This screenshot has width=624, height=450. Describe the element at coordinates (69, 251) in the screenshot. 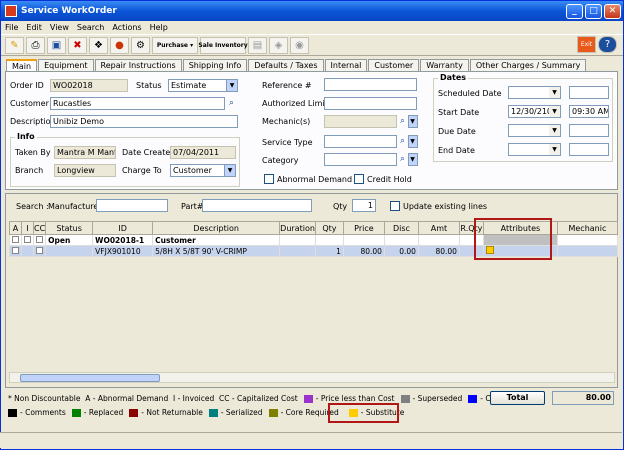

I see `status-cell` at that location.